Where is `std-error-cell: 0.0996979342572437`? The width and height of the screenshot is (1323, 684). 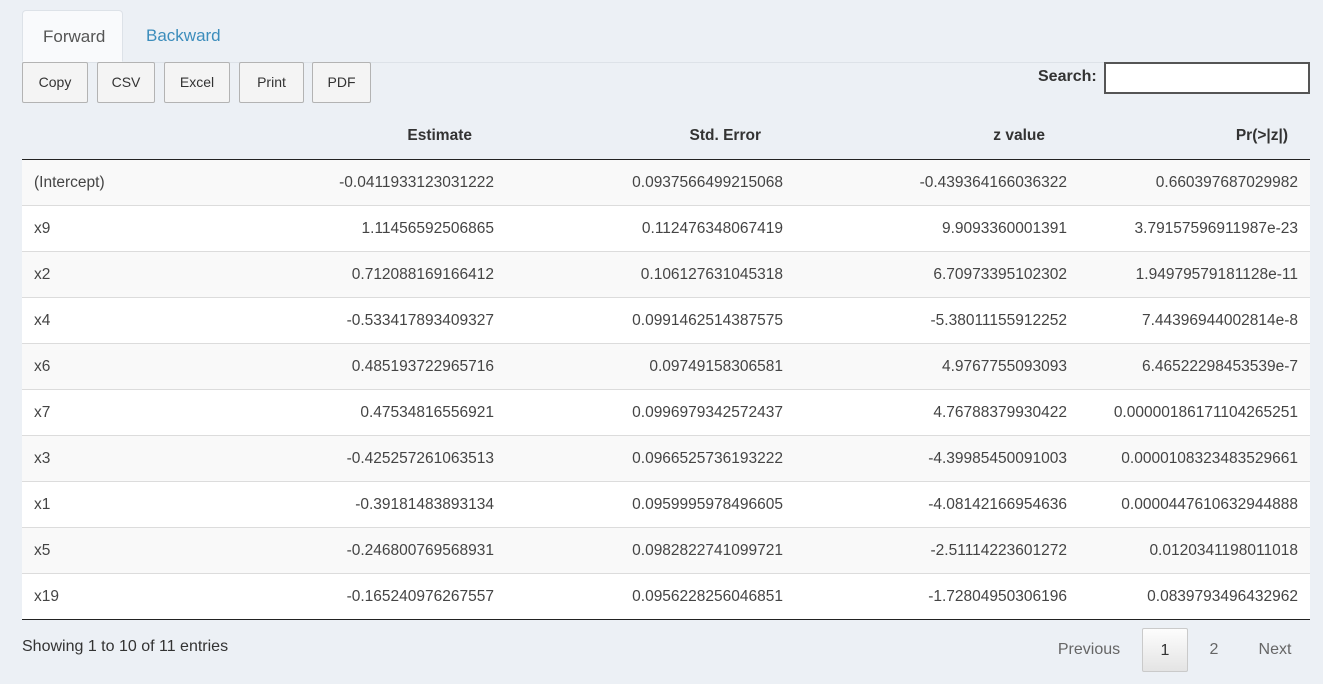
std-error-cell: 0.0996979342572437 is located at coordinates (650, 412).